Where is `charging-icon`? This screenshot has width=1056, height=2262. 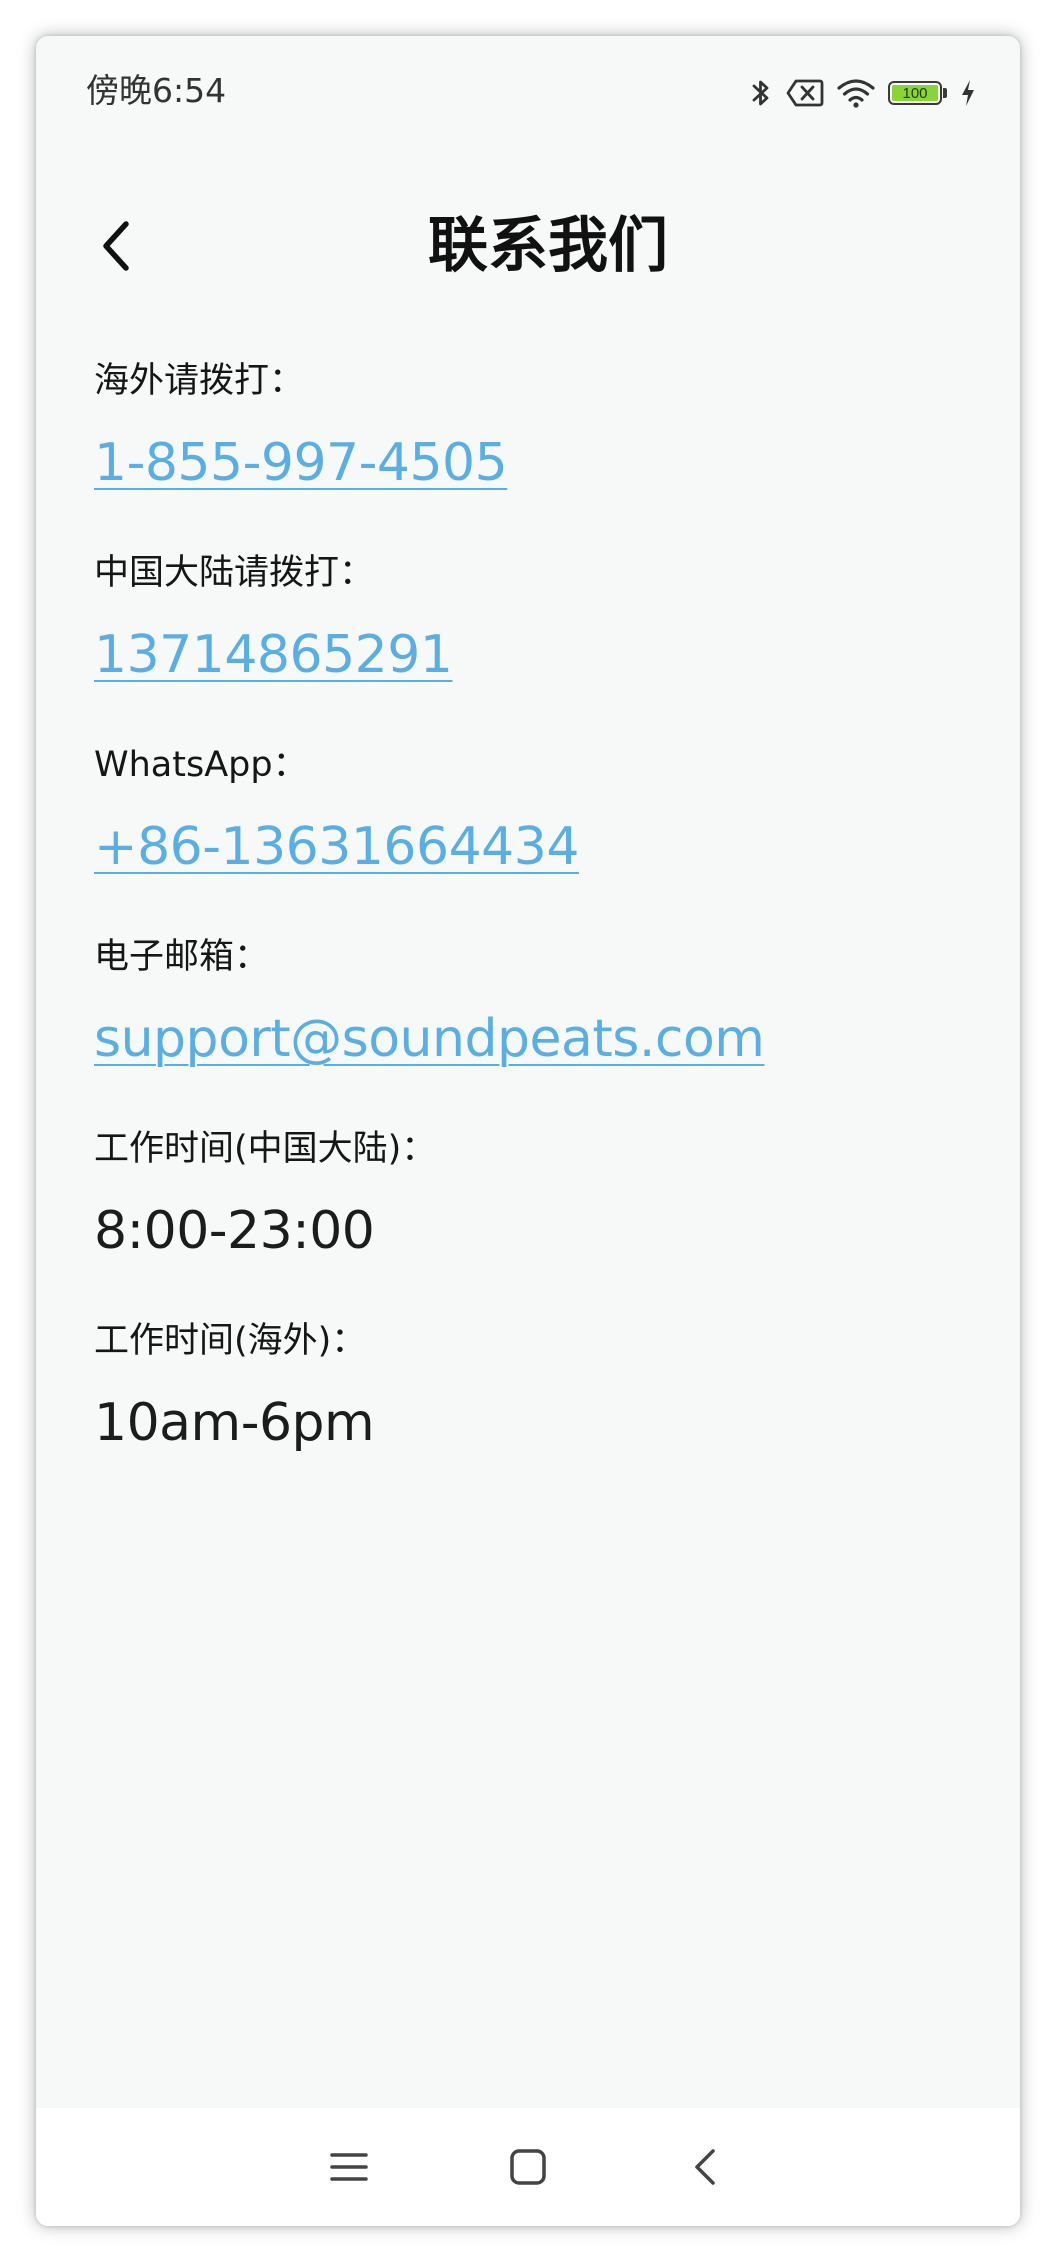
charging-icon is located at coordinates (968, 93).